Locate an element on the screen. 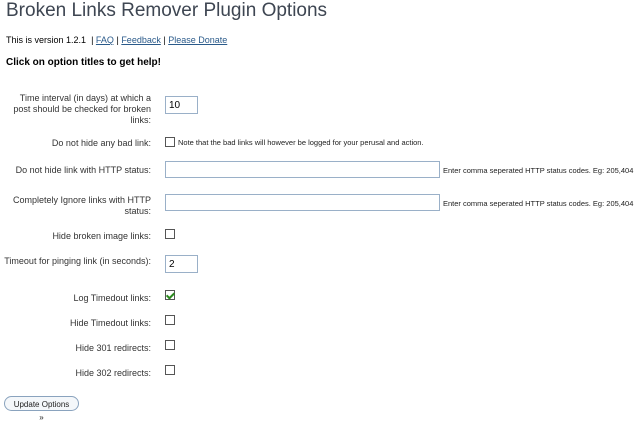  do-not-hide-status-label: Do not hide link with HTTP status: is located at coordinates (76, 170).